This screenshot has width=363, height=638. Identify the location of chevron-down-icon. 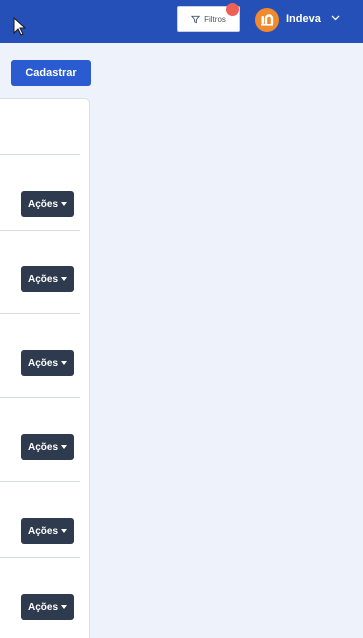
(335, 18).